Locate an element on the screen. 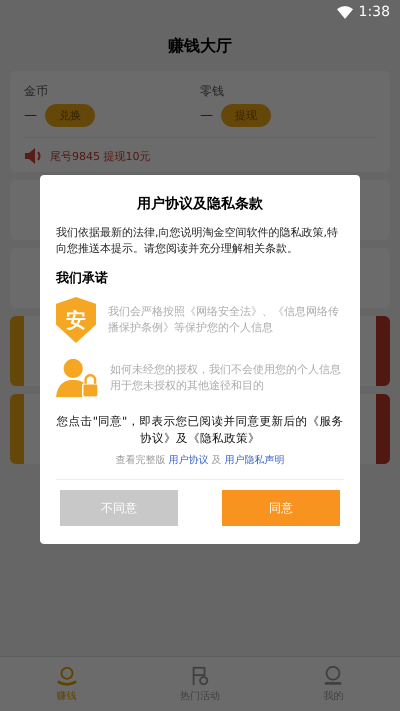 The image size is (400, 711). user-agreement-link: 用户协议 is located at coordinates (188, 460).